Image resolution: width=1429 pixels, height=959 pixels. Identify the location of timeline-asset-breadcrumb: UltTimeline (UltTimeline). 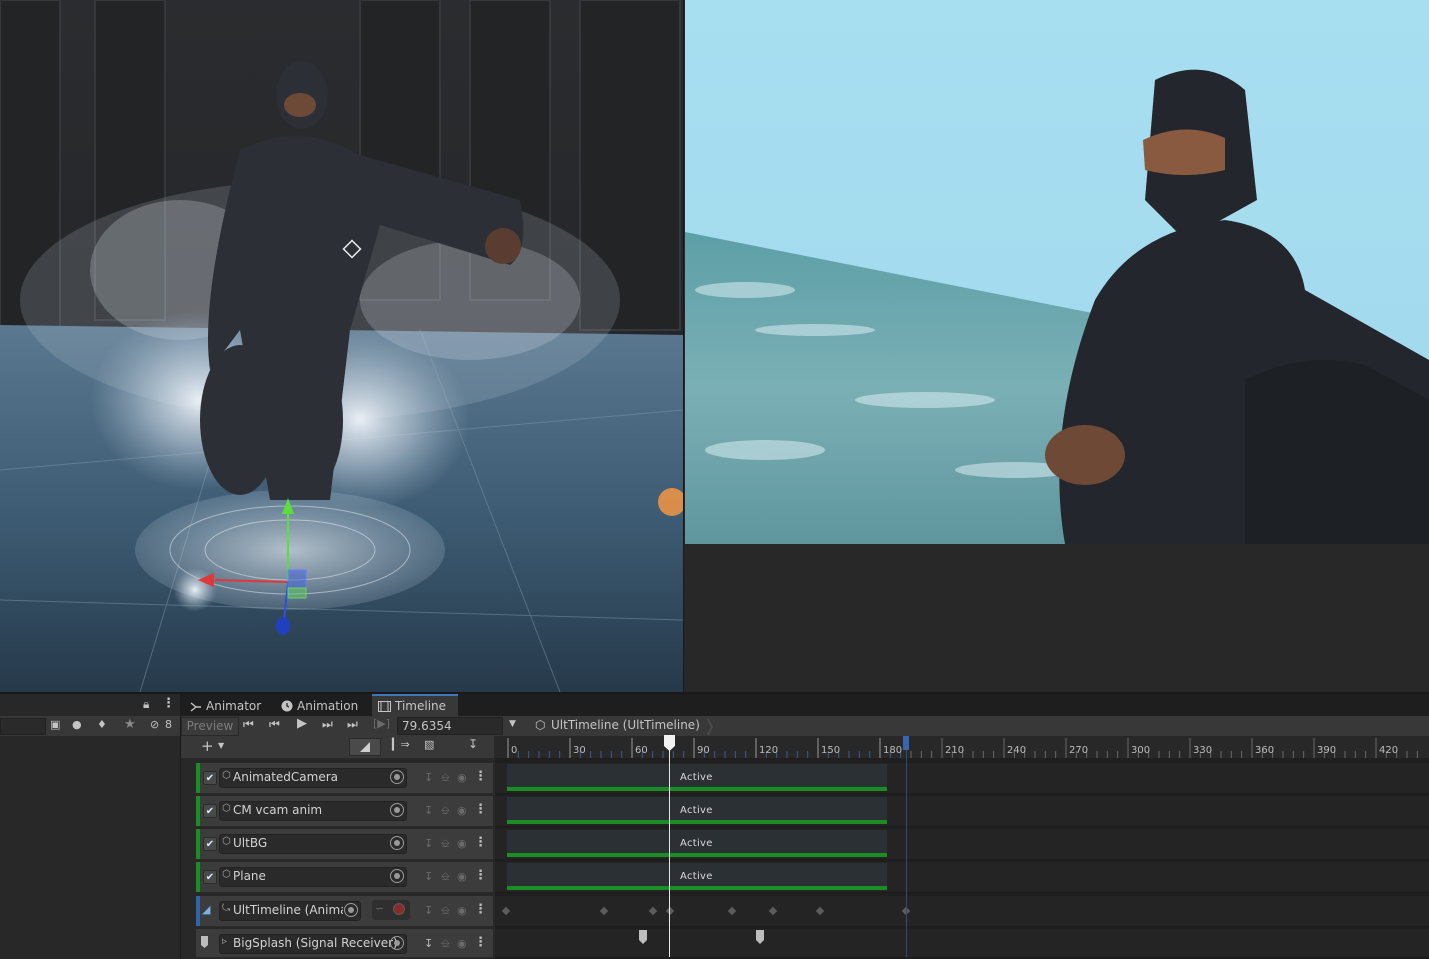
(625, 725).